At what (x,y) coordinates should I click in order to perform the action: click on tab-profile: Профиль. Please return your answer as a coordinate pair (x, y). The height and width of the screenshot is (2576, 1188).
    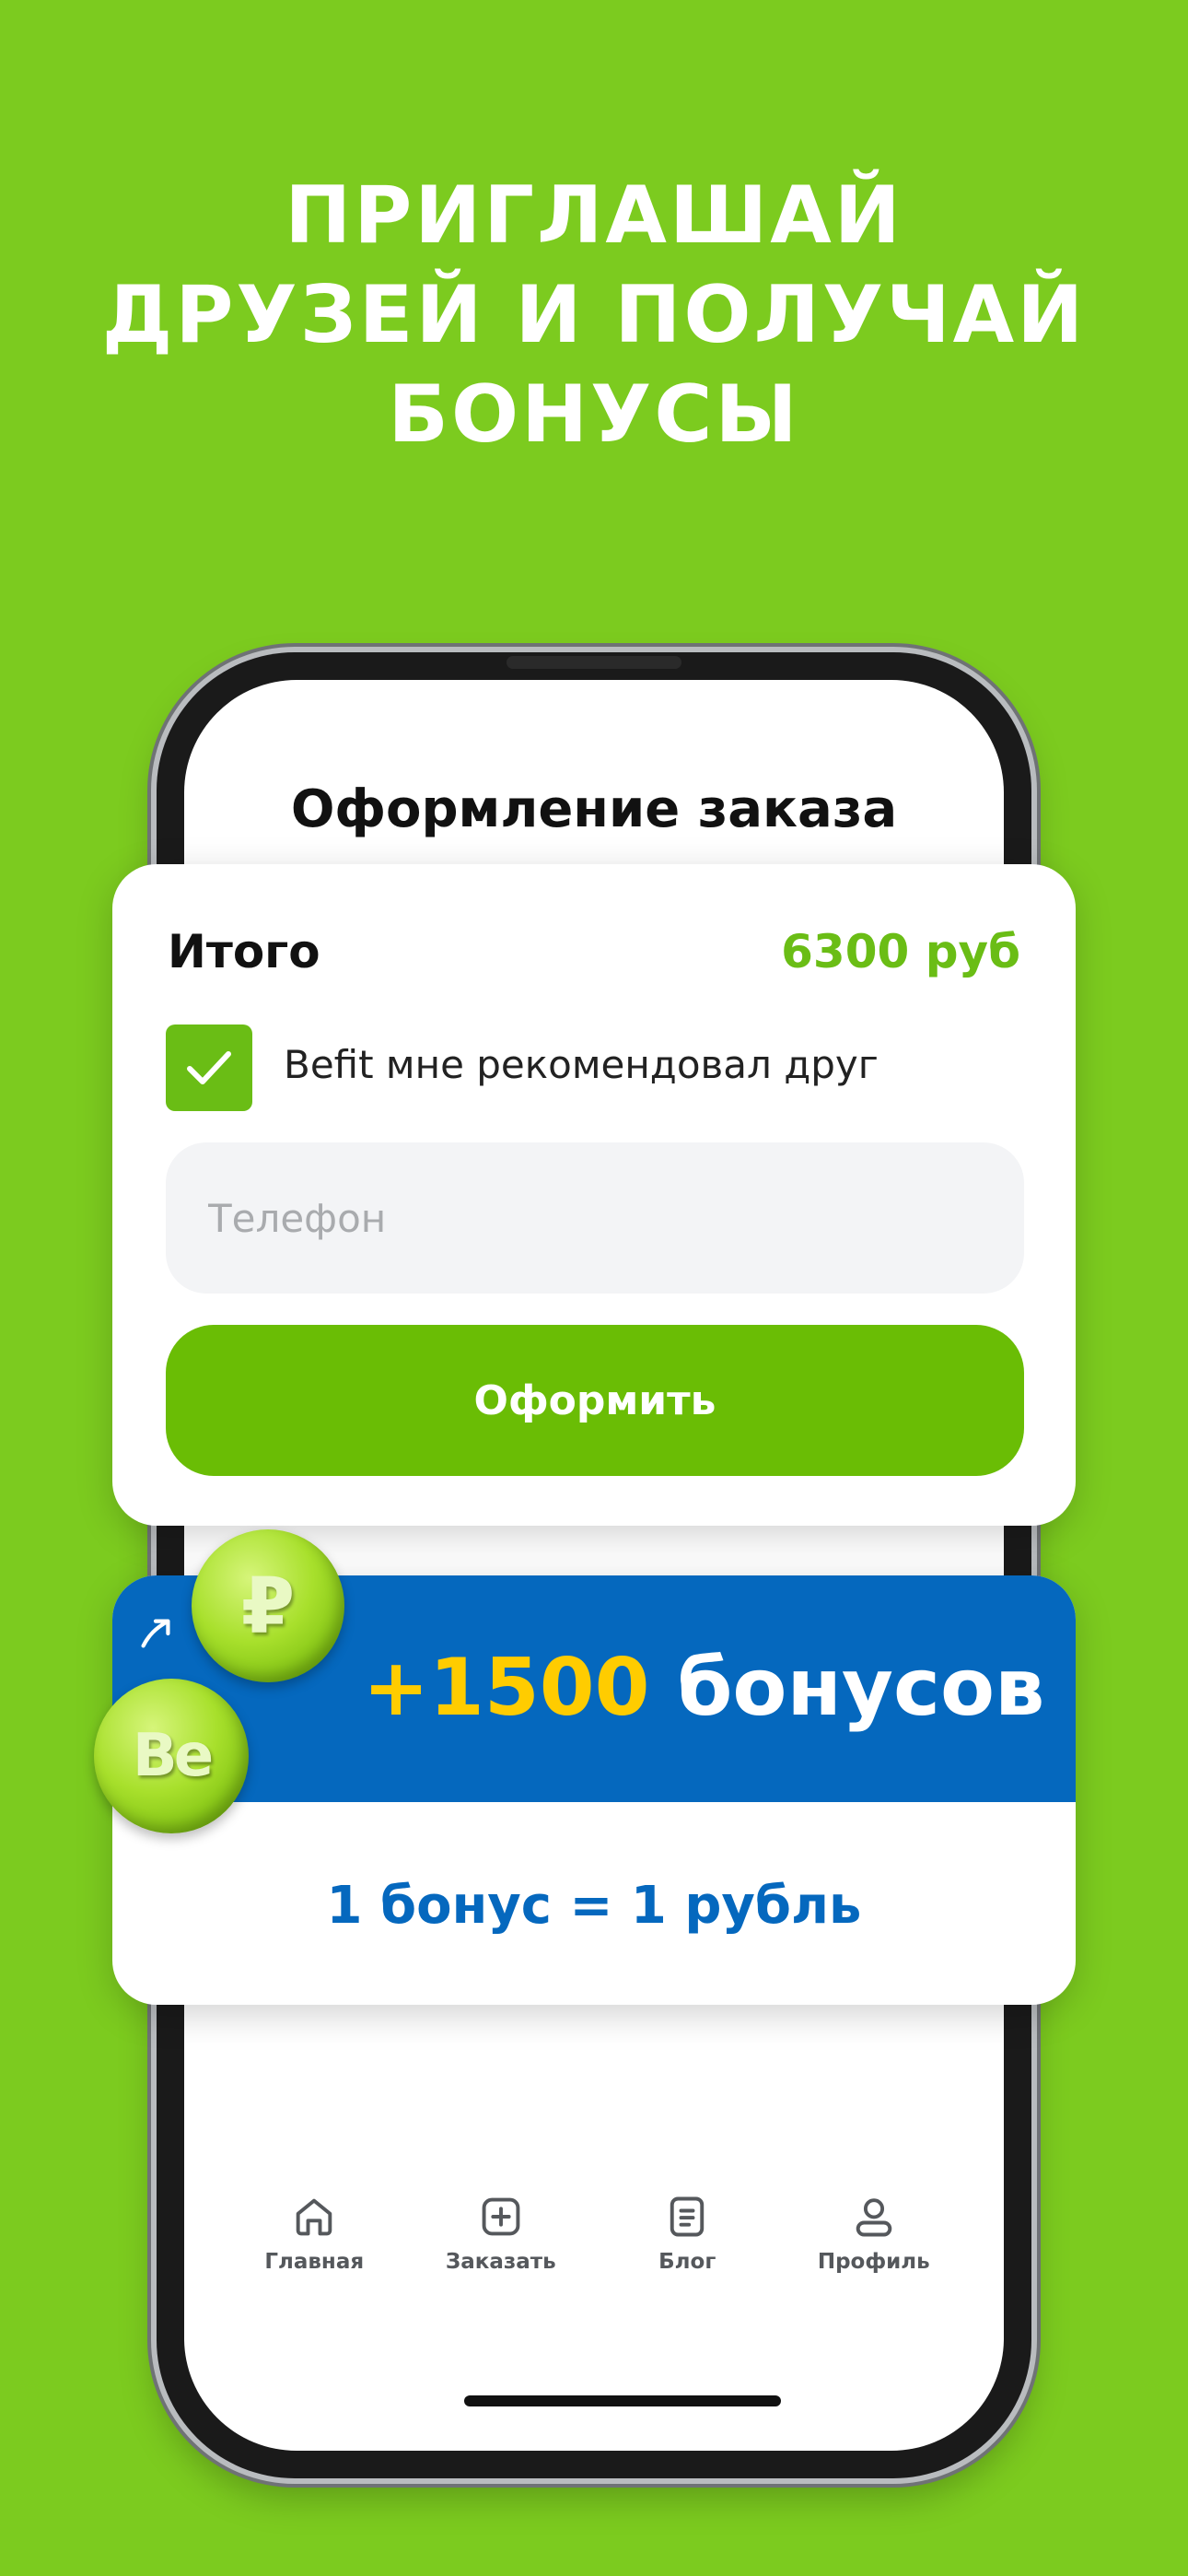
    Looking at the image, I should click on (874, 2257).